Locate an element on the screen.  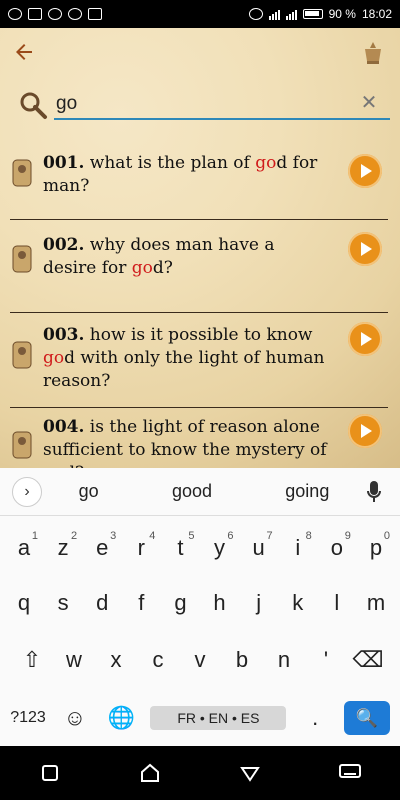
key-y: y6 is located at coordinates (220, 548).